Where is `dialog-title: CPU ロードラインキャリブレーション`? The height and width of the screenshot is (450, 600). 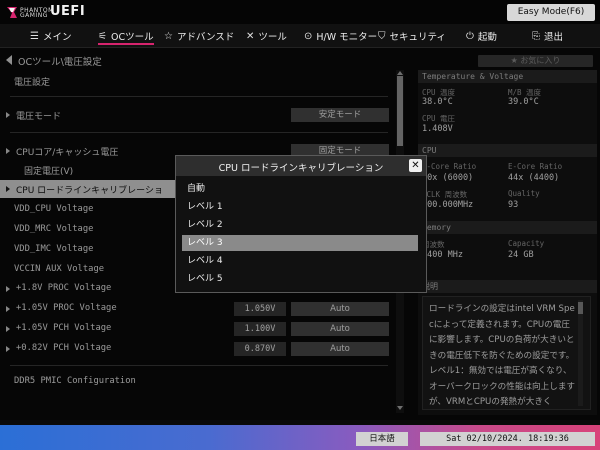 dialog-title: CPU ロードラインキャリブレーション is located at coordinates (301, 168).